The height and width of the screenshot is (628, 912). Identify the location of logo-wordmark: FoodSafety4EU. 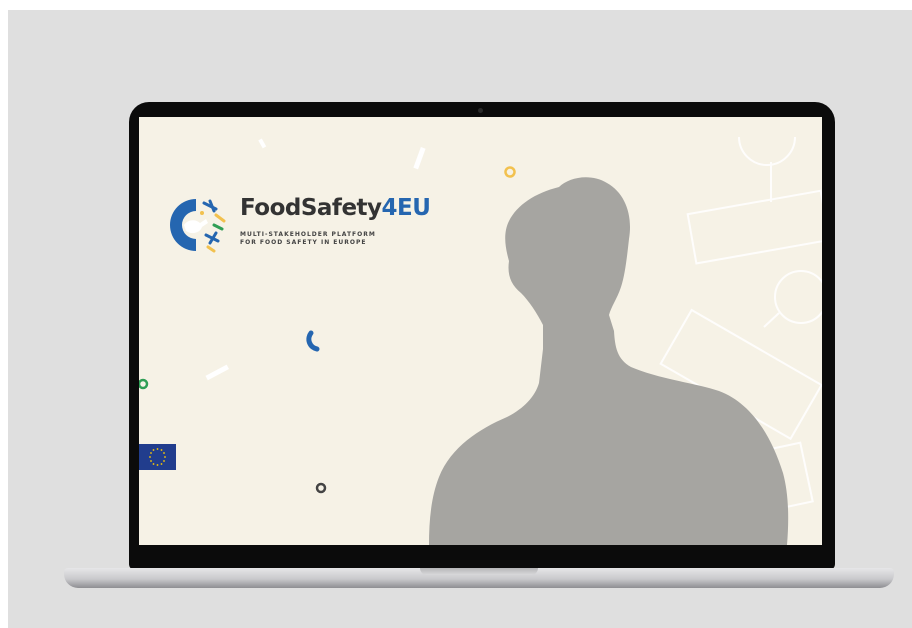
(335, 208).